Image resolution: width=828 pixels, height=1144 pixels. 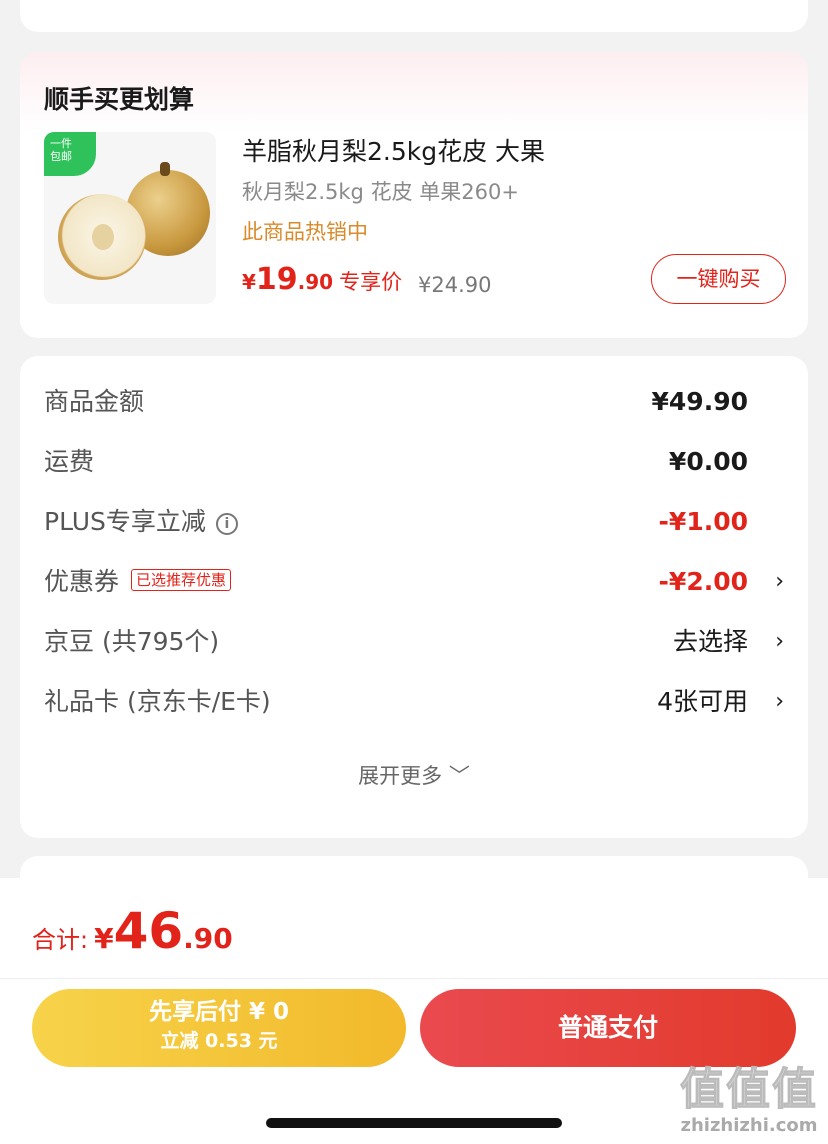 I want to click on total-price: 合计: ¥46.90, so click(x=132, y=931).